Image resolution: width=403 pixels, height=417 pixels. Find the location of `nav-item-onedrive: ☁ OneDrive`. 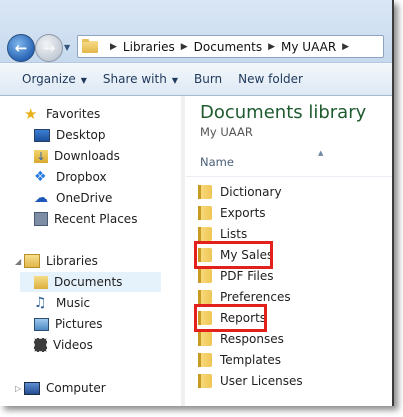

nav-item-onedrive: ☁ OneDrive is located at coordinates (90, 198).